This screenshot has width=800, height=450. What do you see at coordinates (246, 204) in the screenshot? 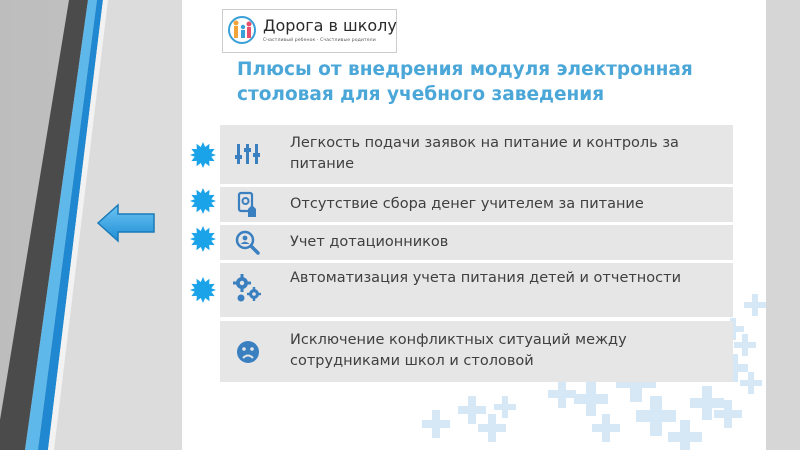
I see `hand-money-icon` at bounding box center [246, 204].